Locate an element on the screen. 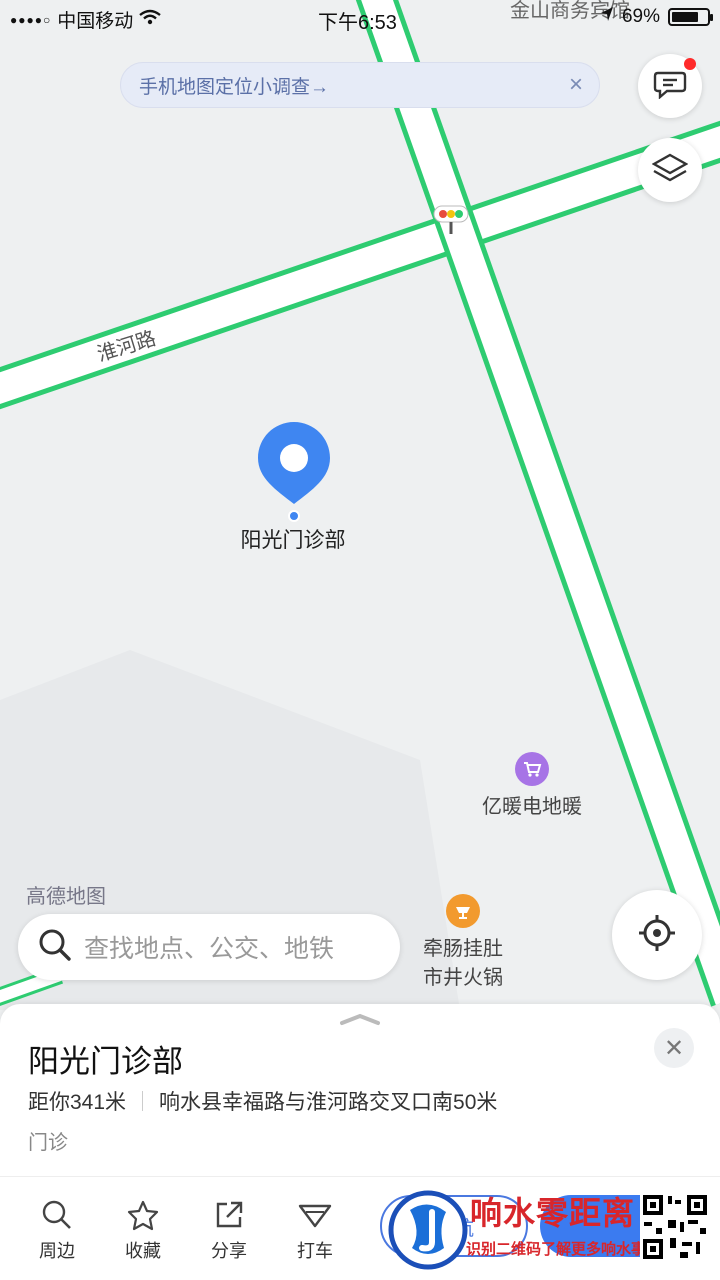 This screenshot has height=1280, width=720. close-icon: ✕ is located at coordinates (674, 1048).